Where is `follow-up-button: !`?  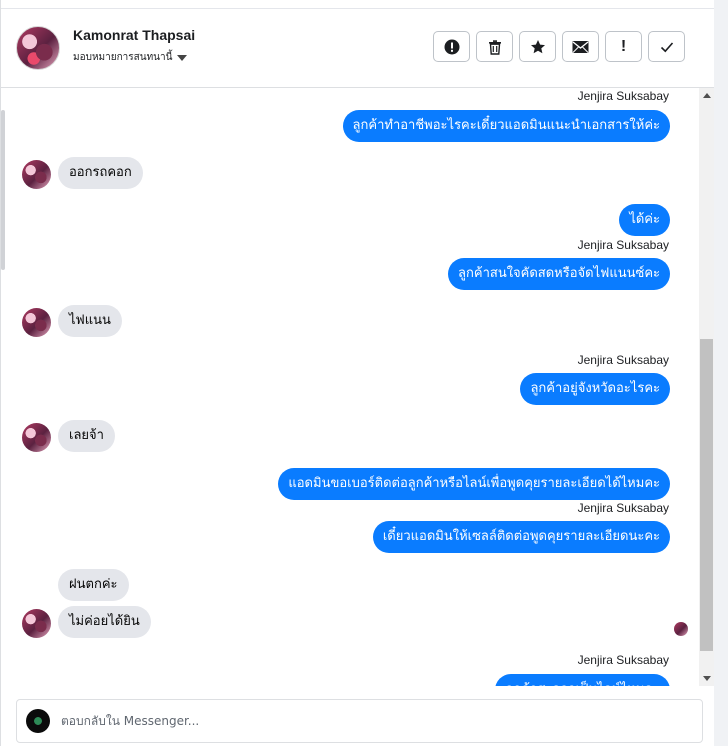
follow-up-button: ! is located at coordinates (623, 46).